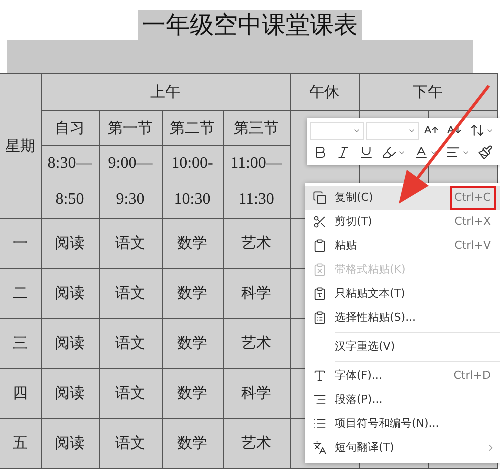 The image size is (500, 475). Describe the element at coordinates (130, 128) in the screenshot. I see `table-cell: 第一节` at that location.